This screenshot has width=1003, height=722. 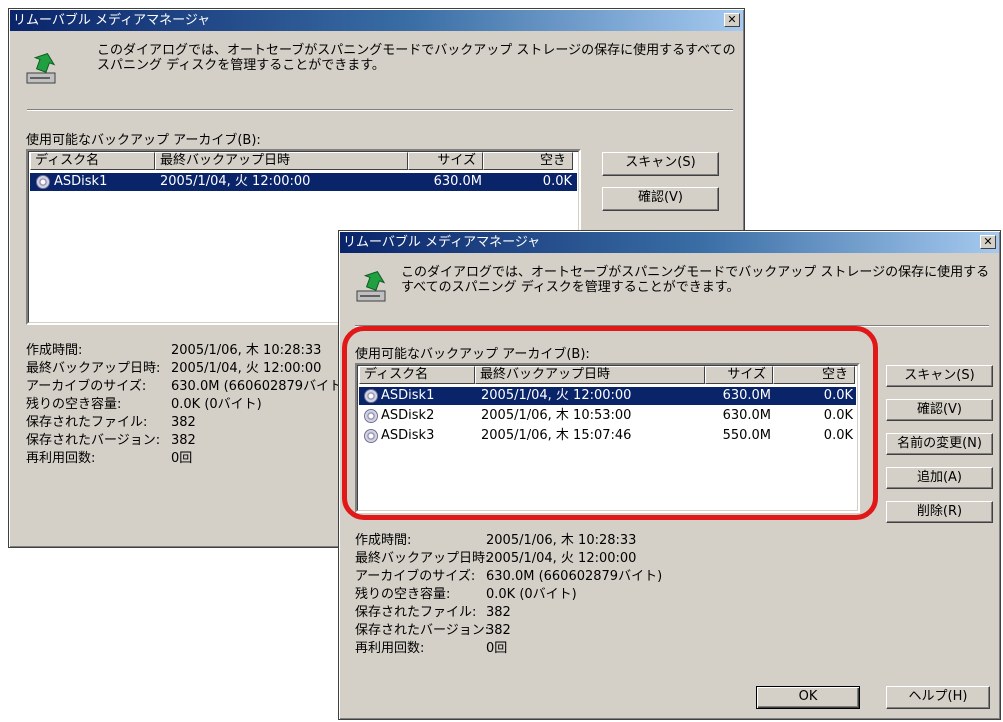 I want to click on info-created-label: 作成時間:, so click(x=383, y=540).